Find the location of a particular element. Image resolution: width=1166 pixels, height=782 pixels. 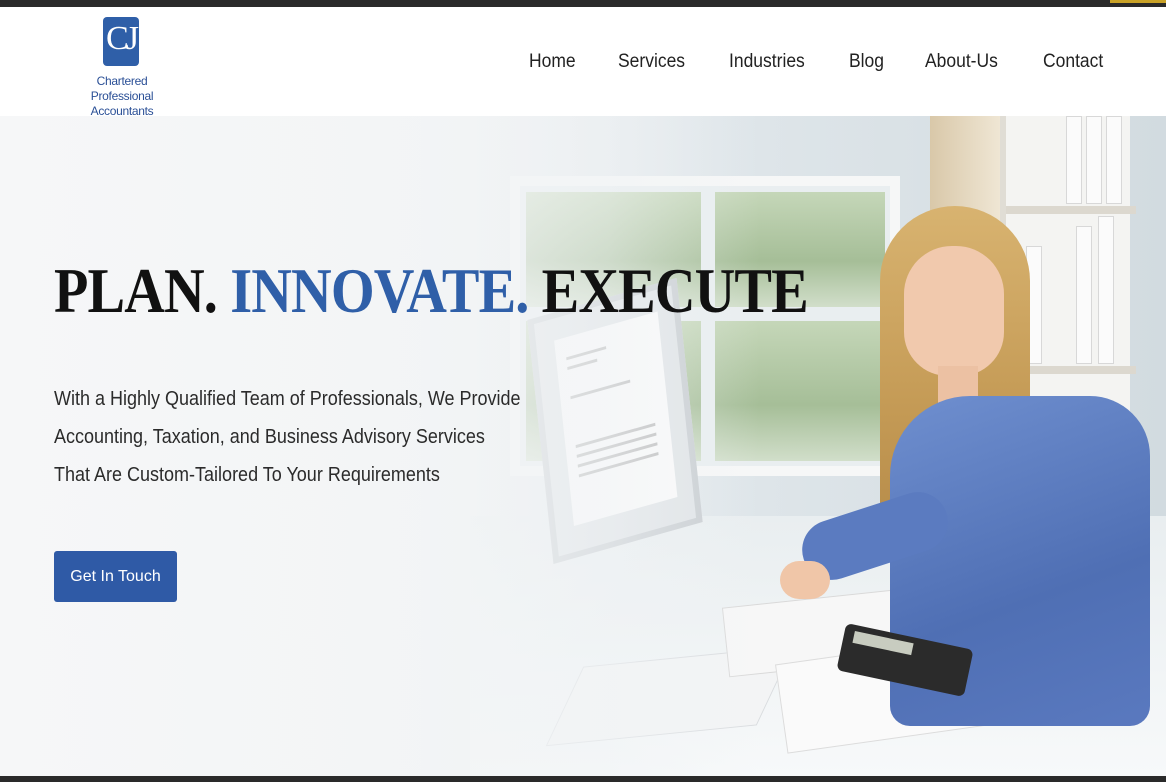

nav-contact: Contact is located at coordinates (1073, 62).